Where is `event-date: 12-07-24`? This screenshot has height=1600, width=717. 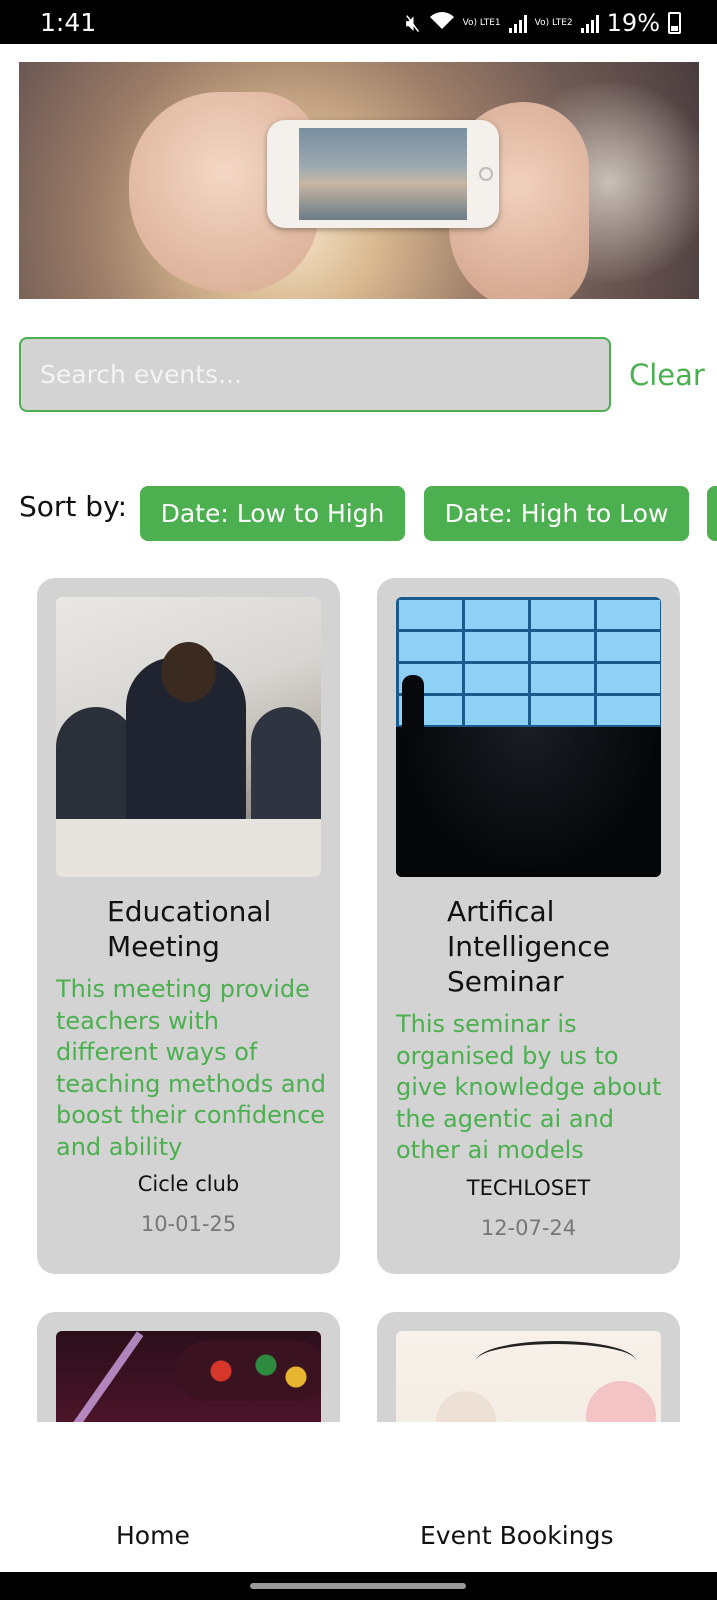
event-date: 12-07-24 is located at coordinates (528, 1228).